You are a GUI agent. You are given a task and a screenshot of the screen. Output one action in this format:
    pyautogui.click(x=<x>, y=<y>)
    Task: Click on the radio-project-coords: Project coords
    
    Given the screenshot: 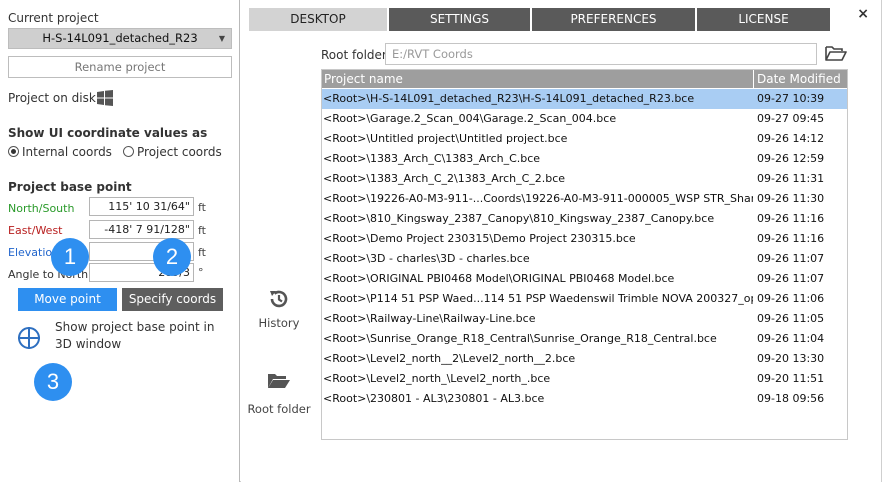 What is the action you would take?
    pyautogui.click(x=172, y=152)
    